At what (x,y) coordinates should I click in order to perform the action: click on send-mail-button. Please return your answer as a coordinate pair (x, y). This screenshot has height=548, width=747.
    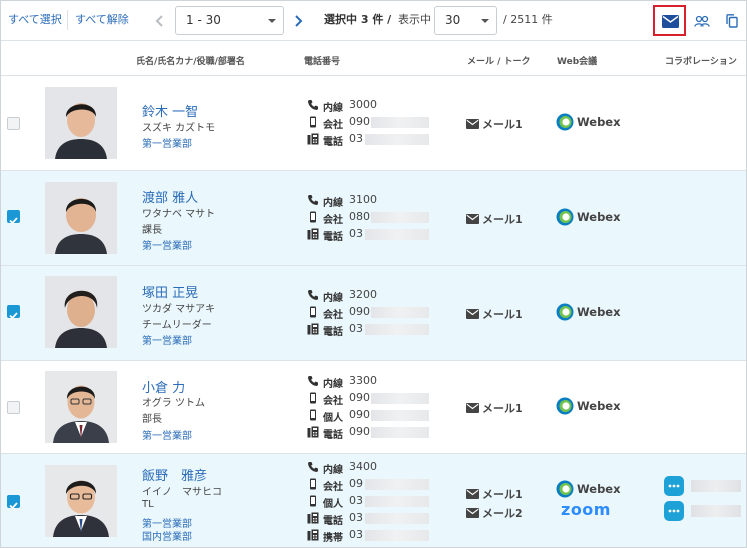
    Looking at the image, I should click on (670, 21).